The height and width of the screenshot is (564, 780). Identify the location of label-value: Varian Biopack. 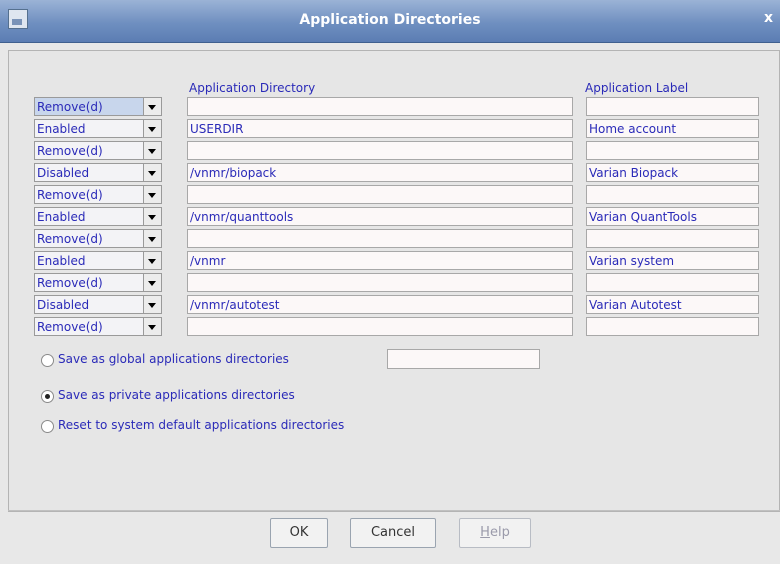
(634, 173).